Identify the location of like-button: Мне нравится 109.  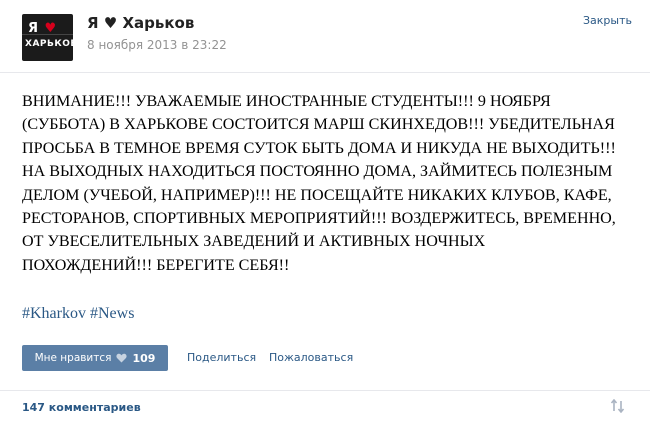
(95, 358).